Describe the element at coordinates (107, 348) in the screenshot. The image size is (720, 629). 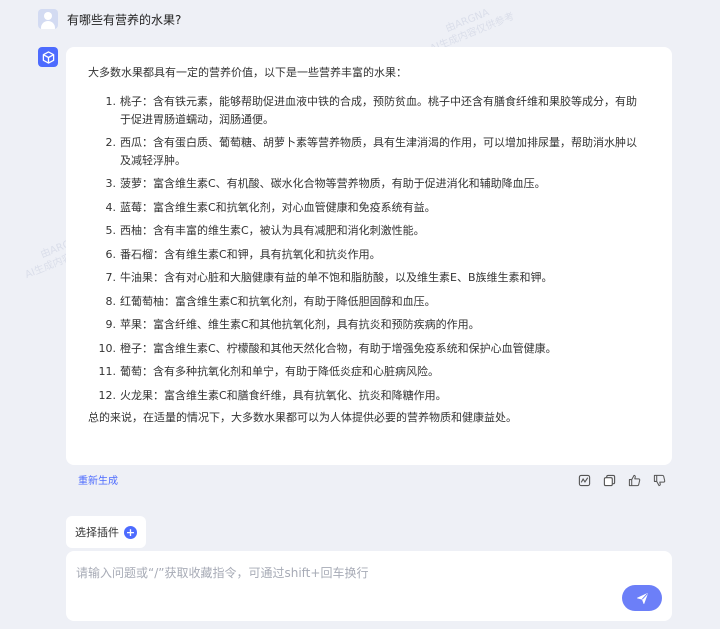
I see `list-item-number: 10.` at that location.